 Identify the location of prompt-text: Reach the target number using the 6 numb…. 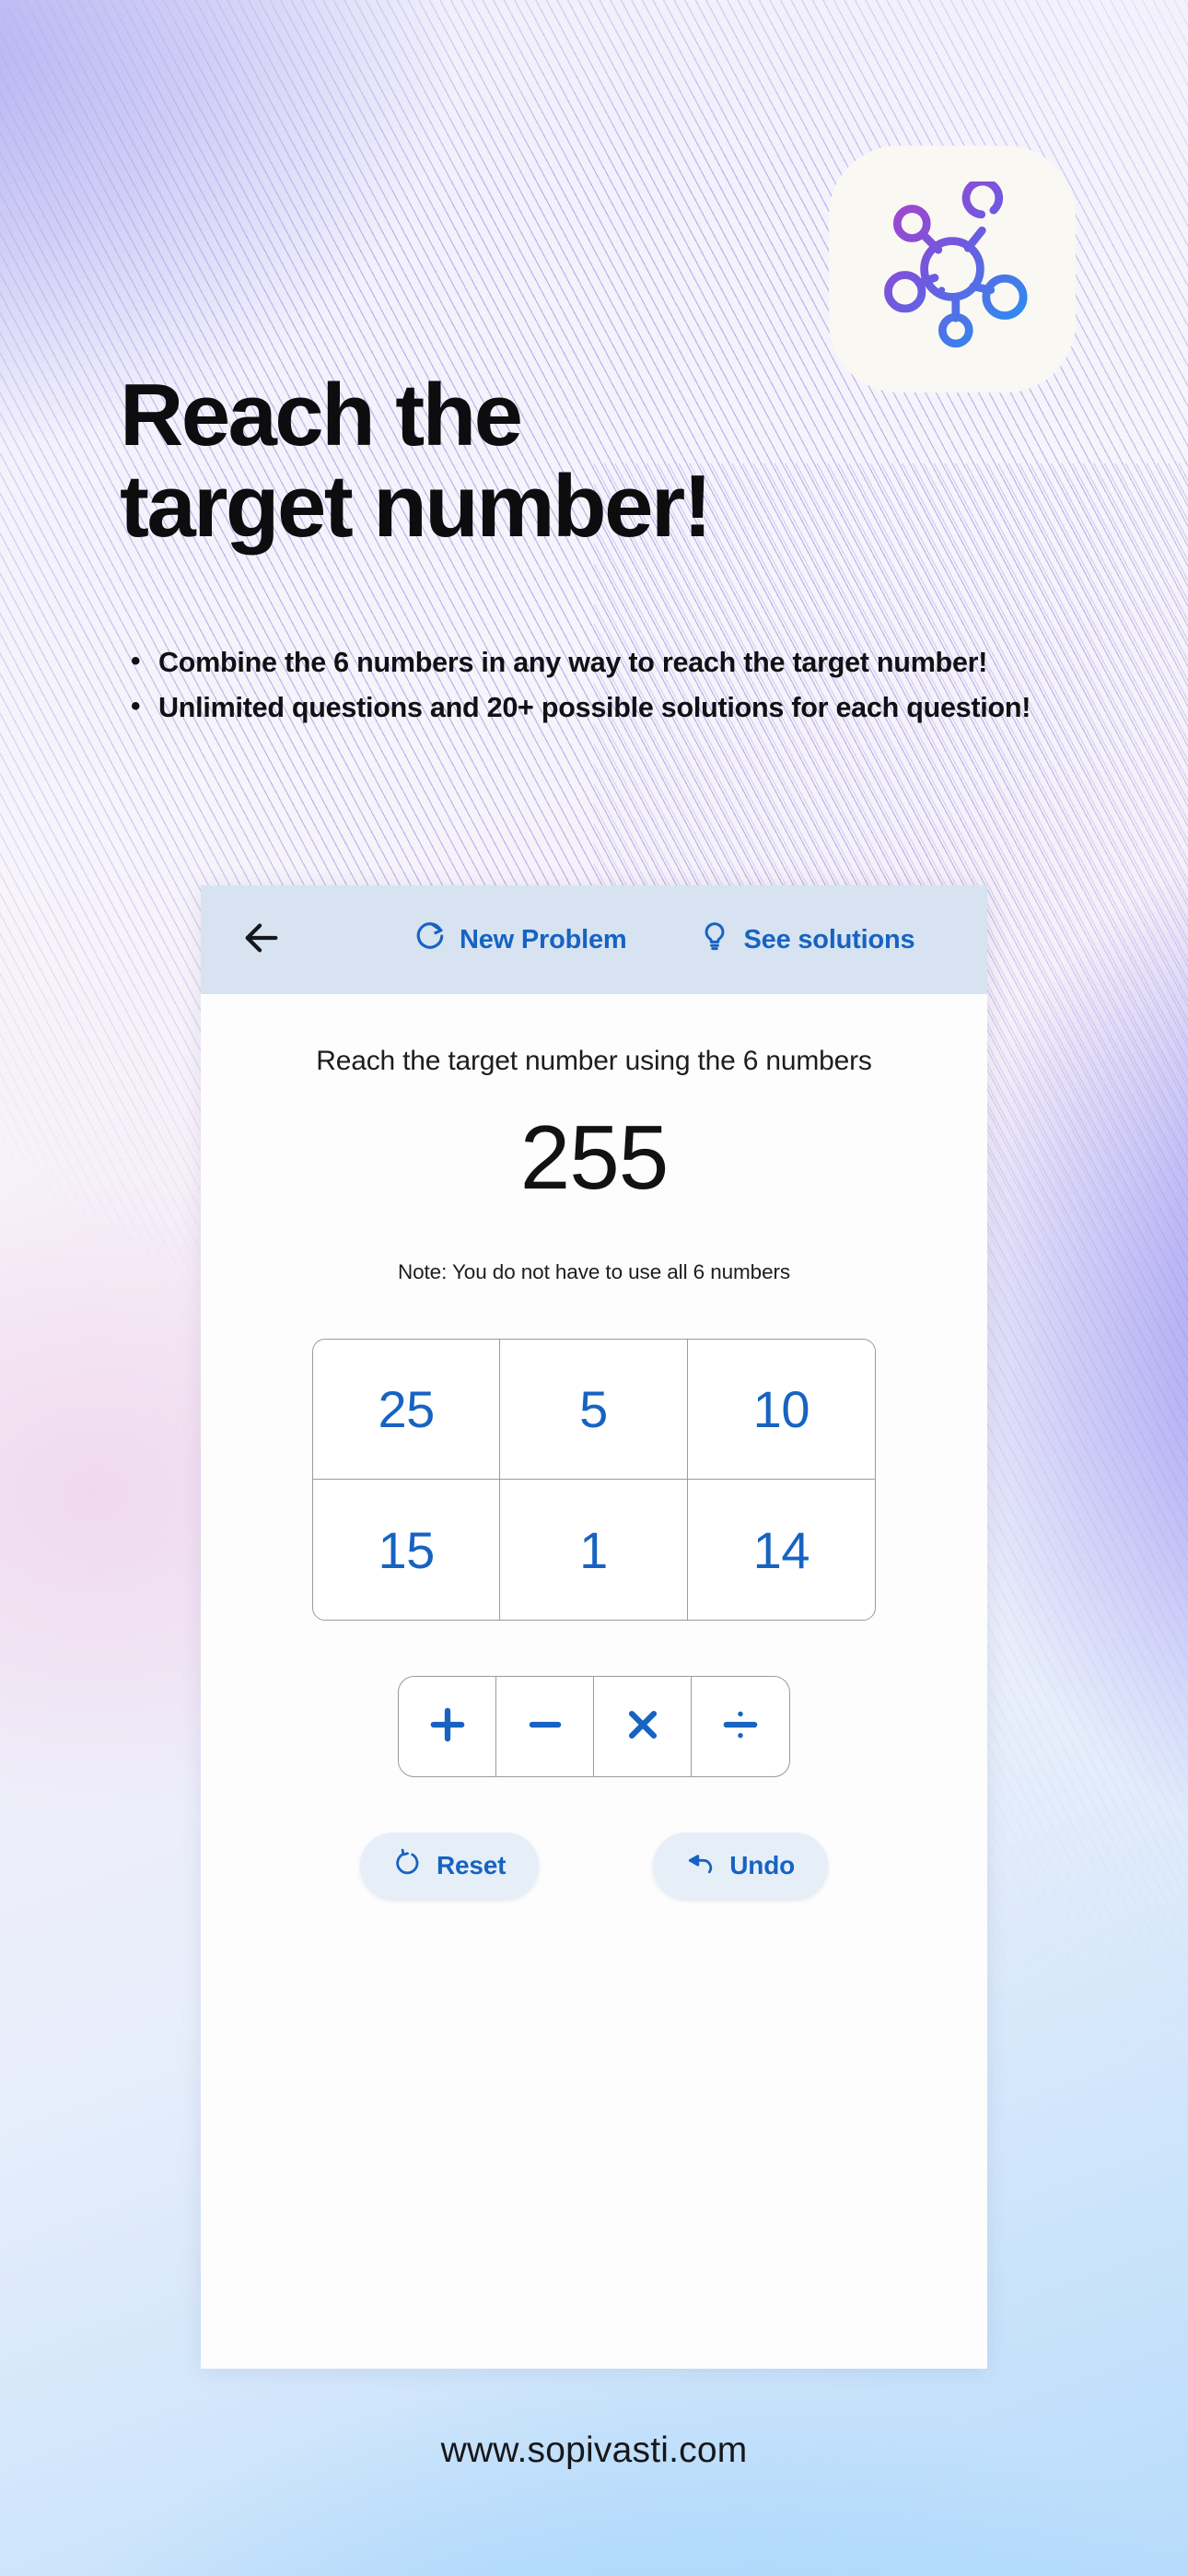
(594, 1061).